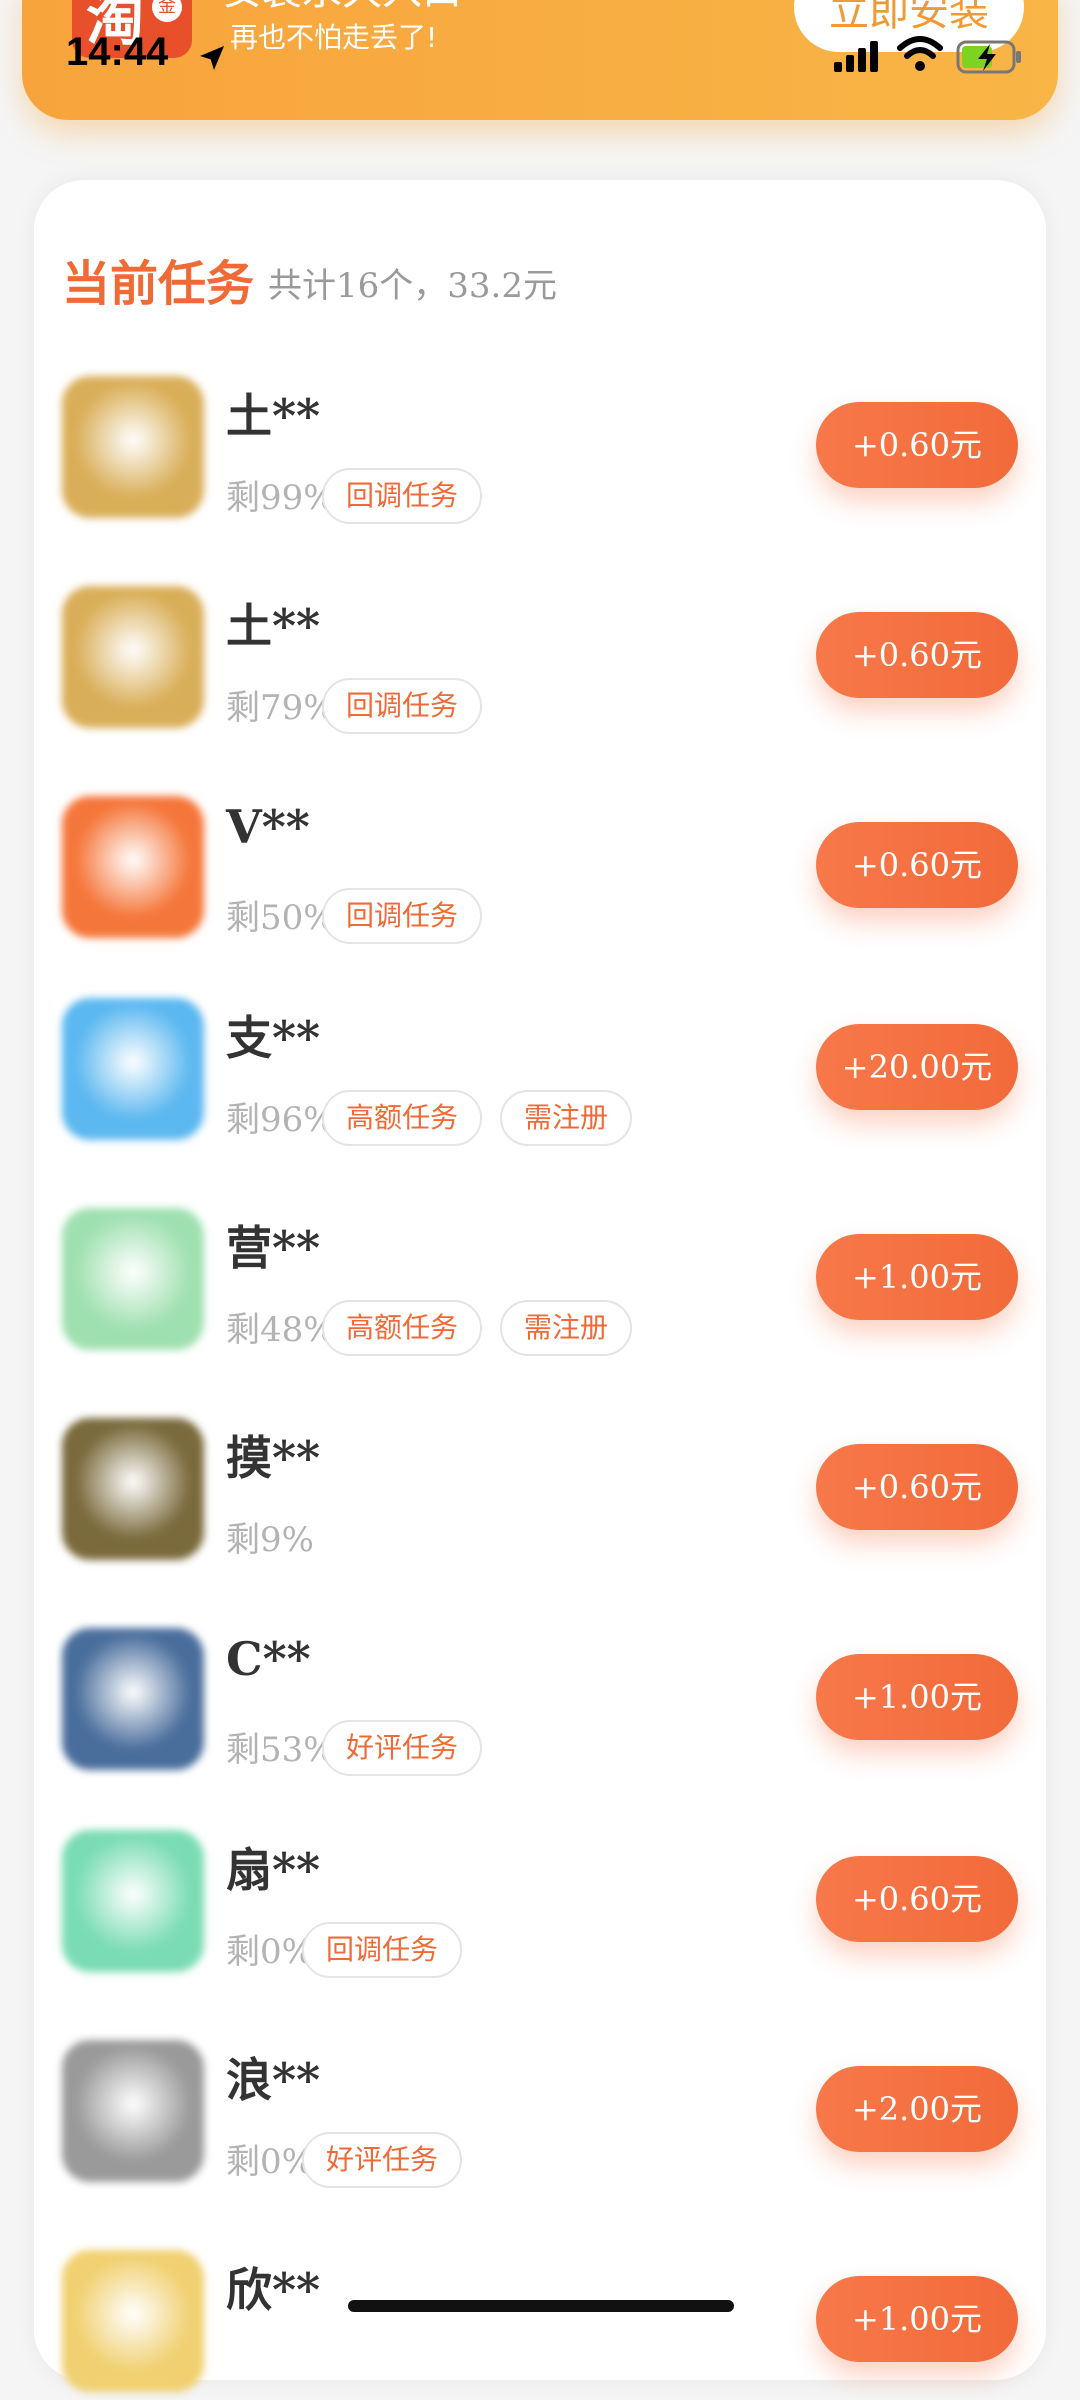 This screenshot has height=2400, width=1080. Describe the element at coordinates (273, 1458) in the screenshot. I see `task-name: 摸**` at that location.